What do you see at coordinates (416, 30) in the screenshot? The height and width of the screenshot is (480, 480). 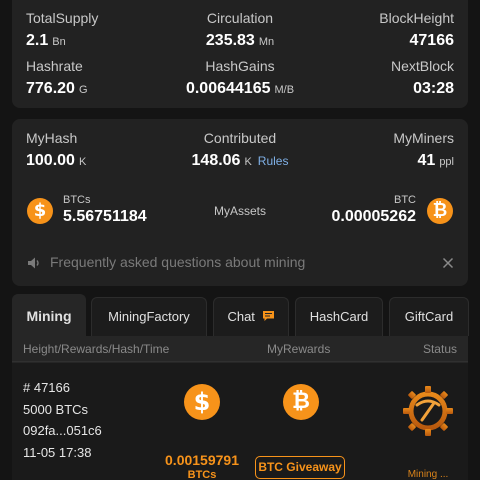 I see `block-height-stat: BlockHeight 47166` at bounding box center [416, 30].